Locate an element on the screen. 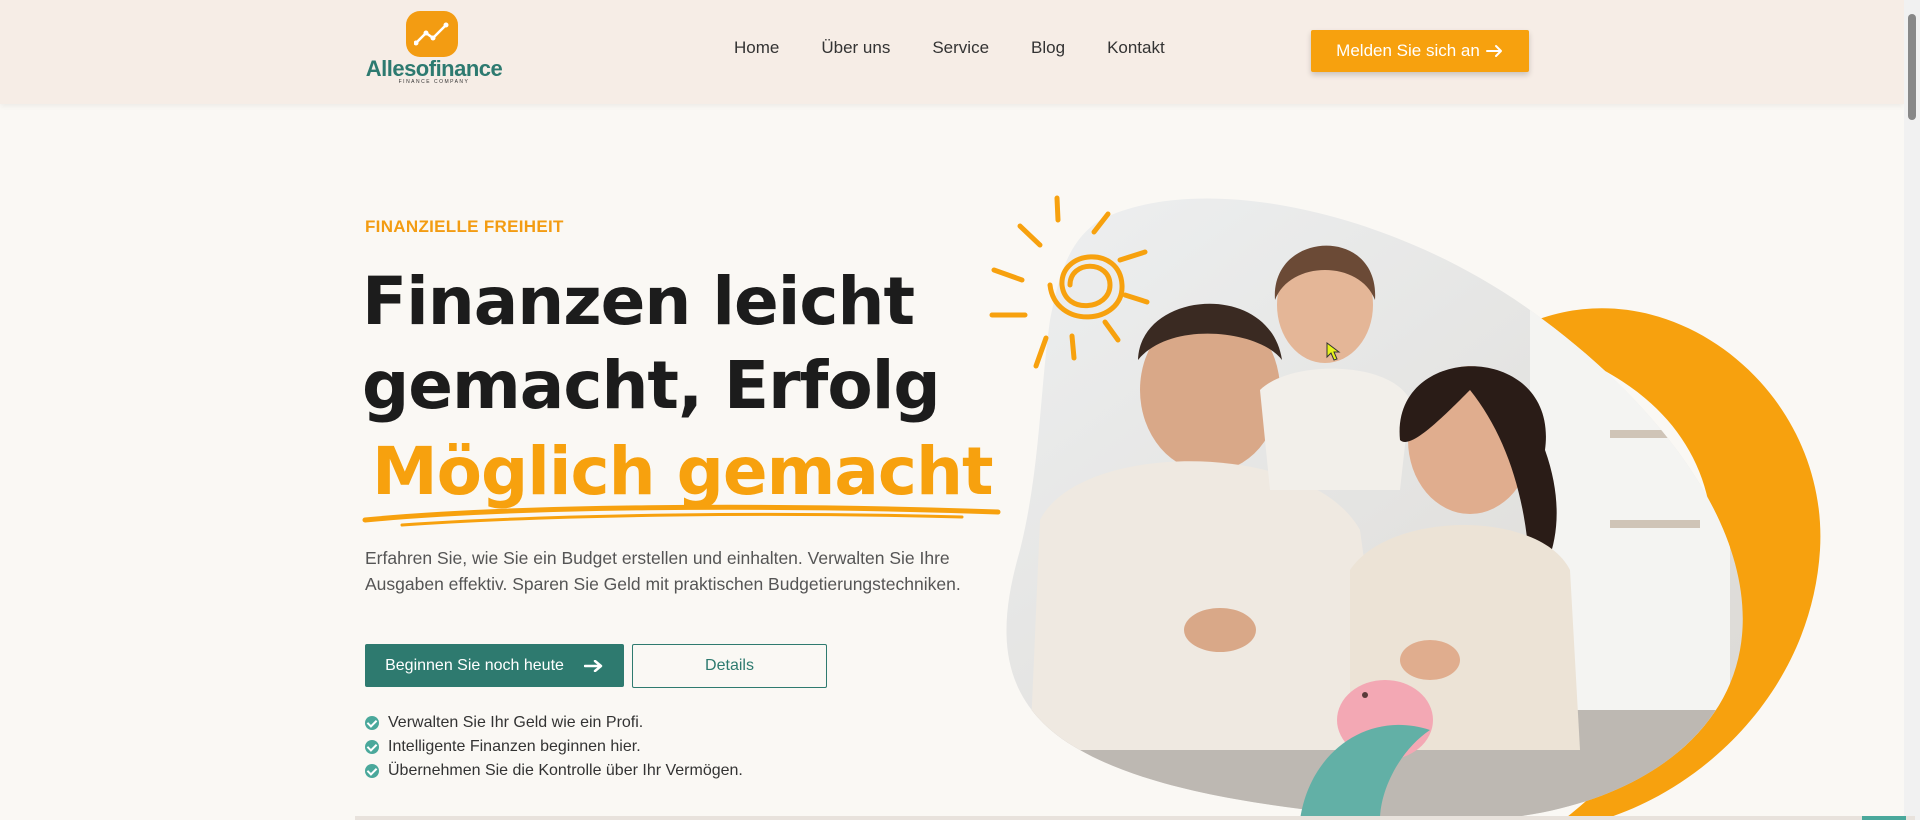 The height and width of the screenshot is (820, 1920). chart-up-icon is located at coordinates (432, 34).